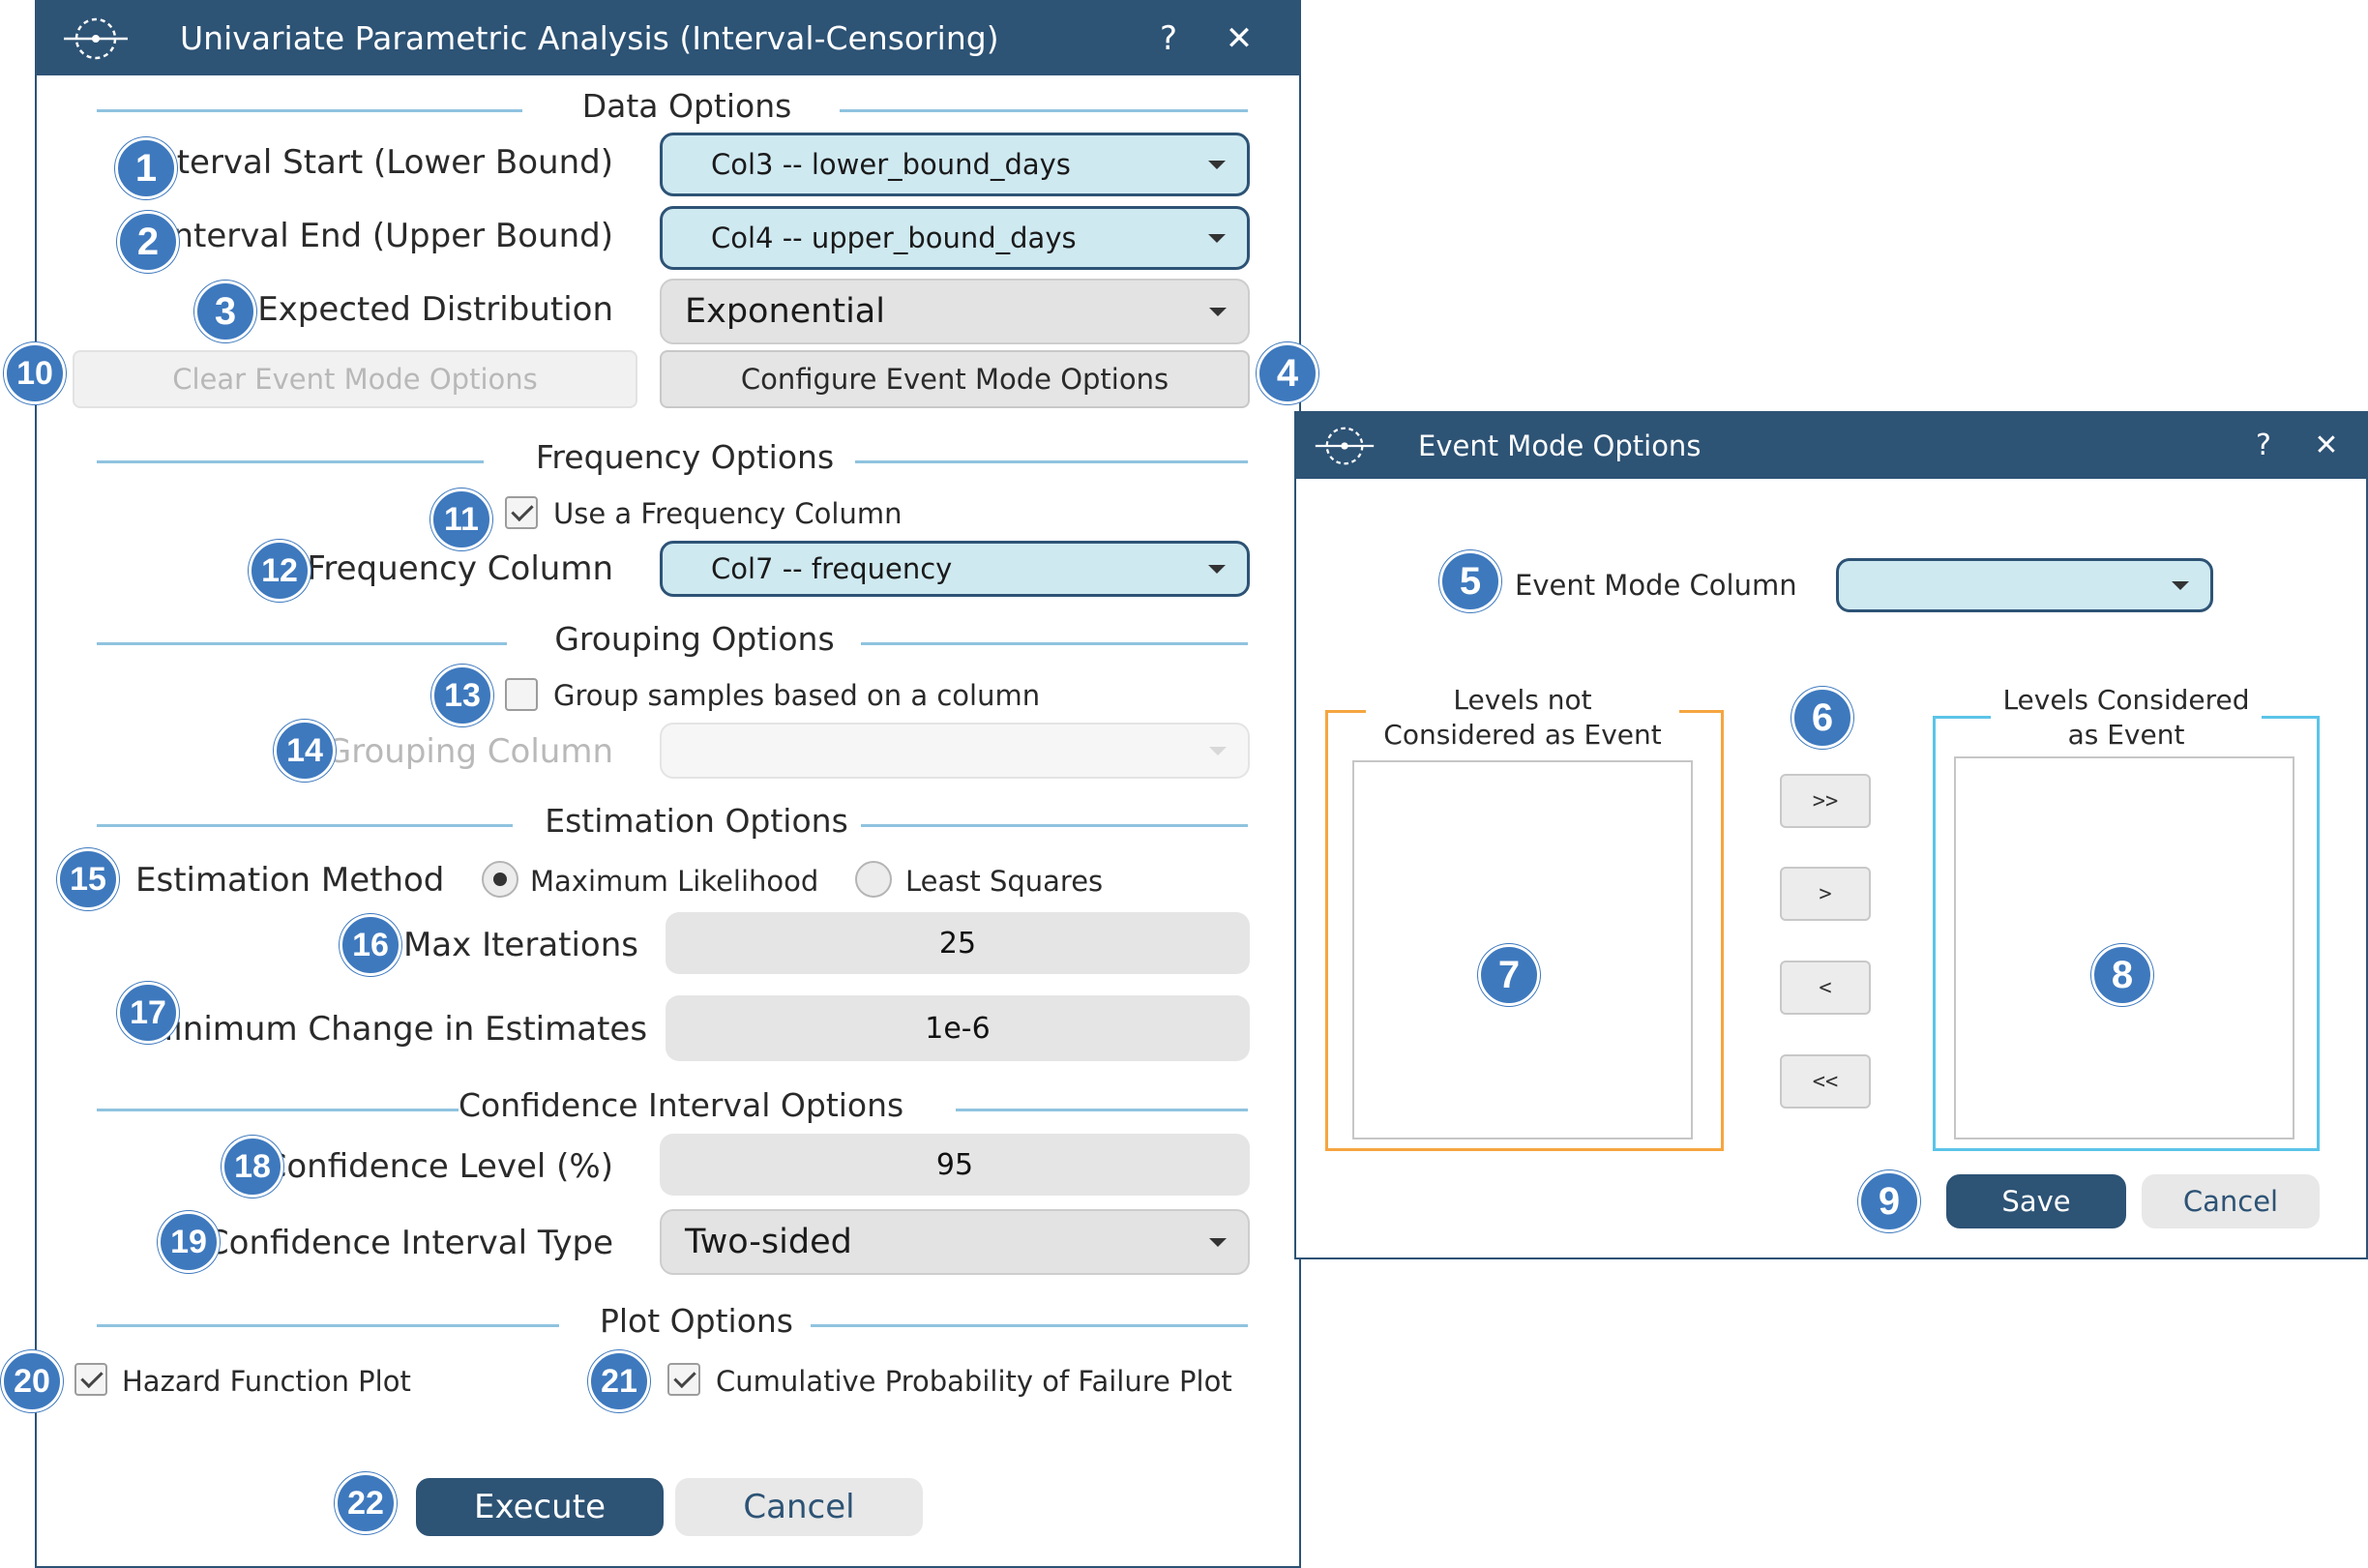 The image size is (2368, 1568). Describe the element at coordinates (799, 1507) in the screenshot. I see `cancel-button: Cancel` at that location.